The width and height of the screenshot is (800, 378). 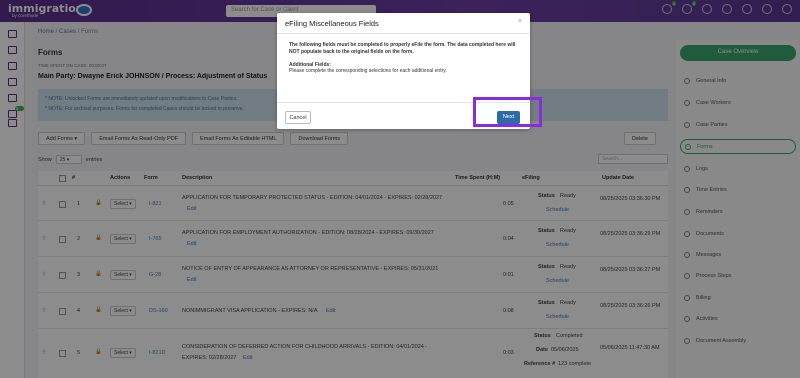 I want to click on cancel-button: Cancel, so click(x=298, y=117).